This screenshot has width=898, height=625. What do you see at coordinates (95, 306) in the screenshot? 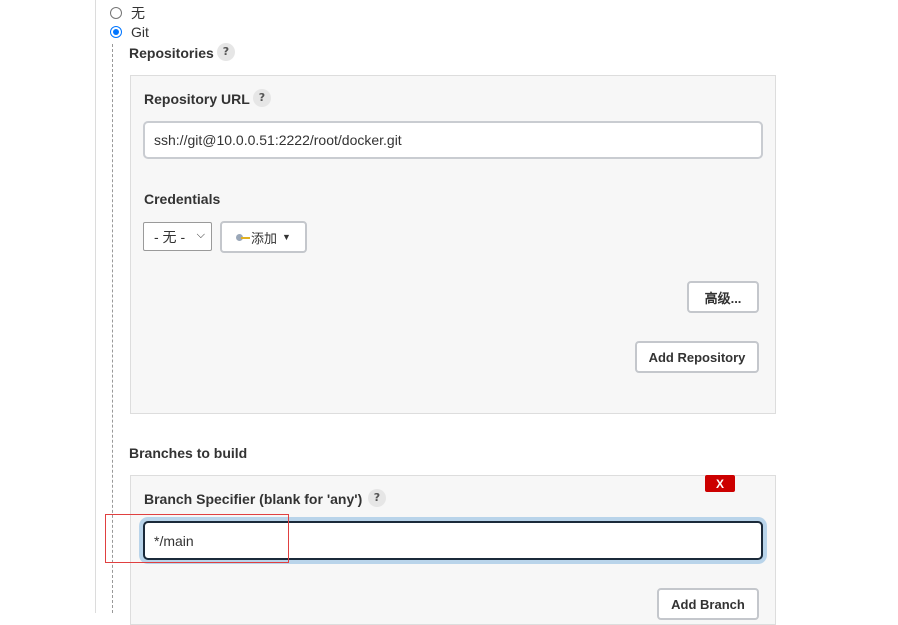
I see `page-left-border` at bounding box center [95, 306].